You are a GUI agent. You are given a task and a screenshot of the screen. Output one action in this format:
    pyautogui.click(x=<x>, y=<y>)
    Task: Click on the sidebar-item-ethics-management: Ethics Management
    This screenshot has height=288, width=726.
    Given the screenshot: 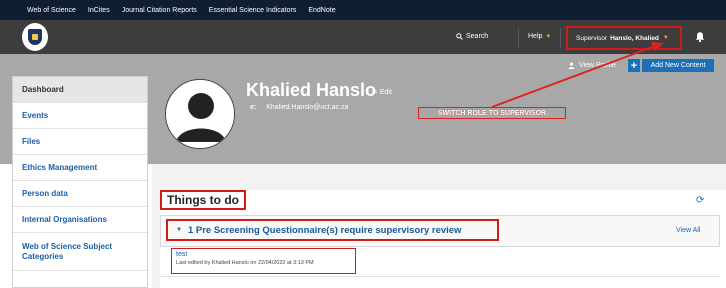 What is the action you would take?
    pyautogui.click(x=80, y=168)
    